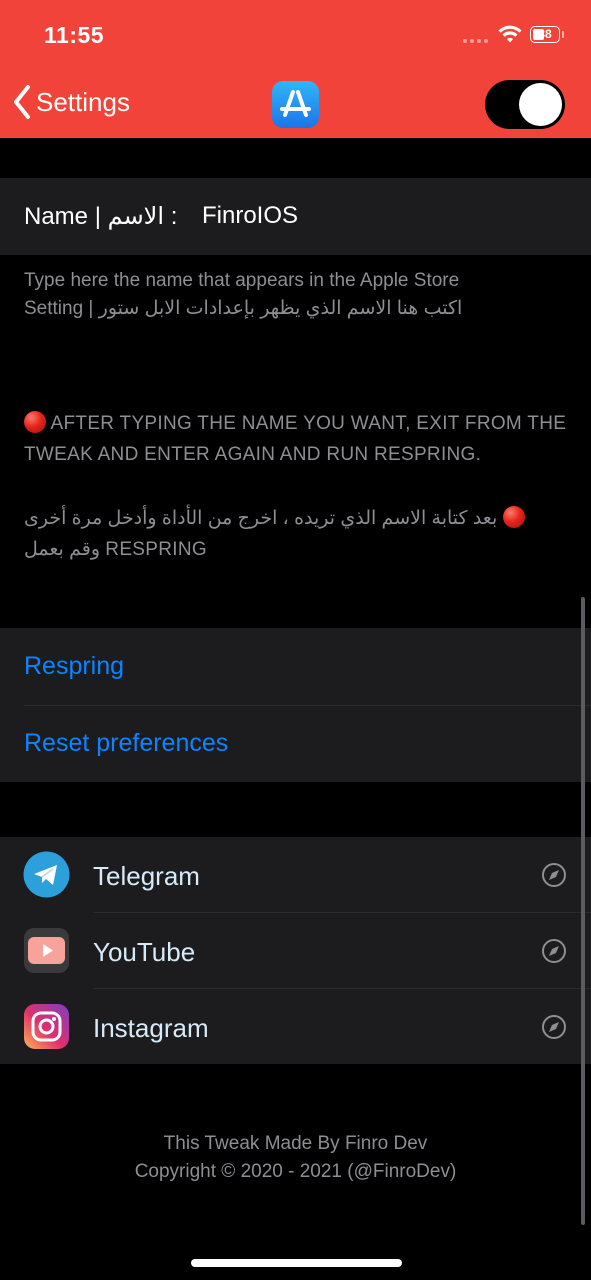 This screenshot has height=1280, width=591. I want to click on name-input: FinroIOS, so click(250, 216).